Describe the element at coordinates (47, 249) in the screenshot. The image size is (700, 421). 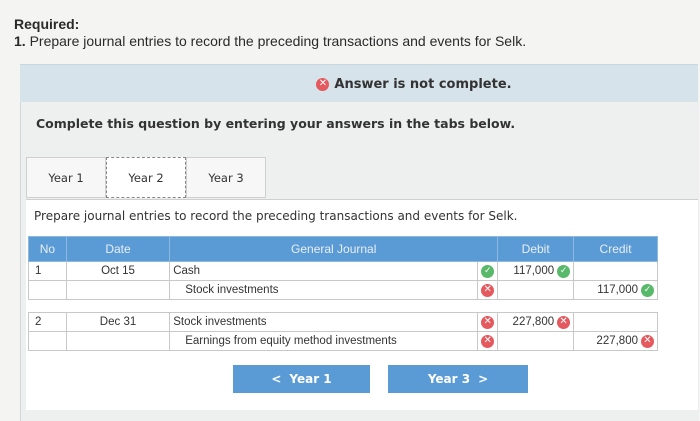
I see `header-no: No` at that location.